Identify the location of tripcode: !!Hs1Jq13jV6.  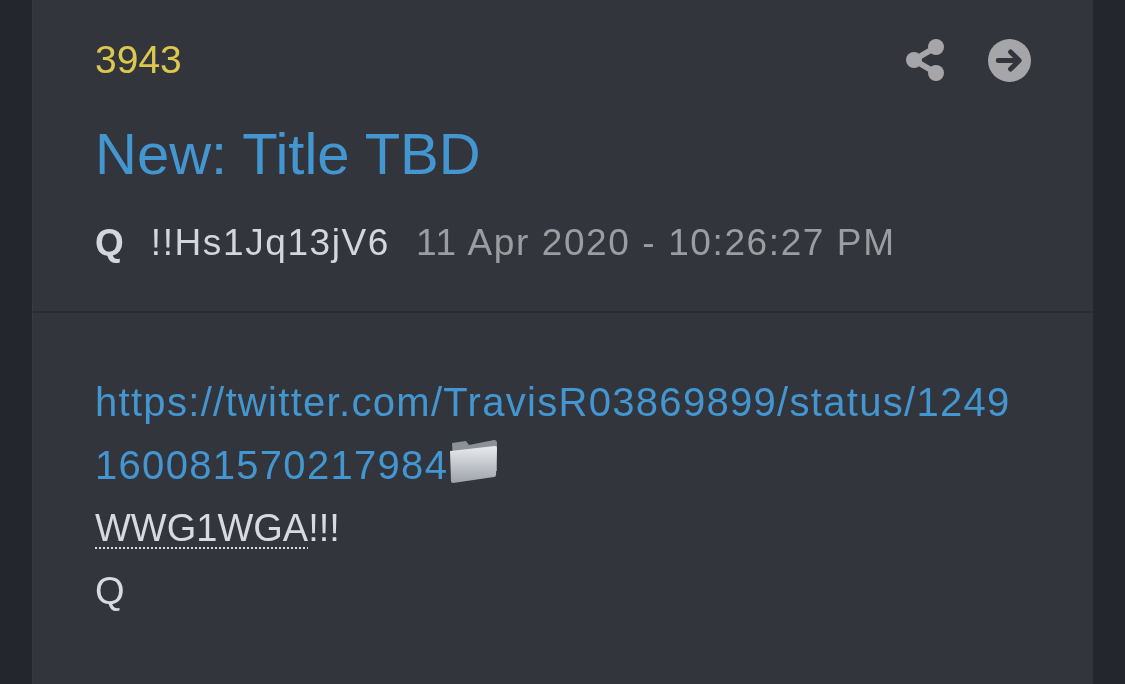
(270, 243).